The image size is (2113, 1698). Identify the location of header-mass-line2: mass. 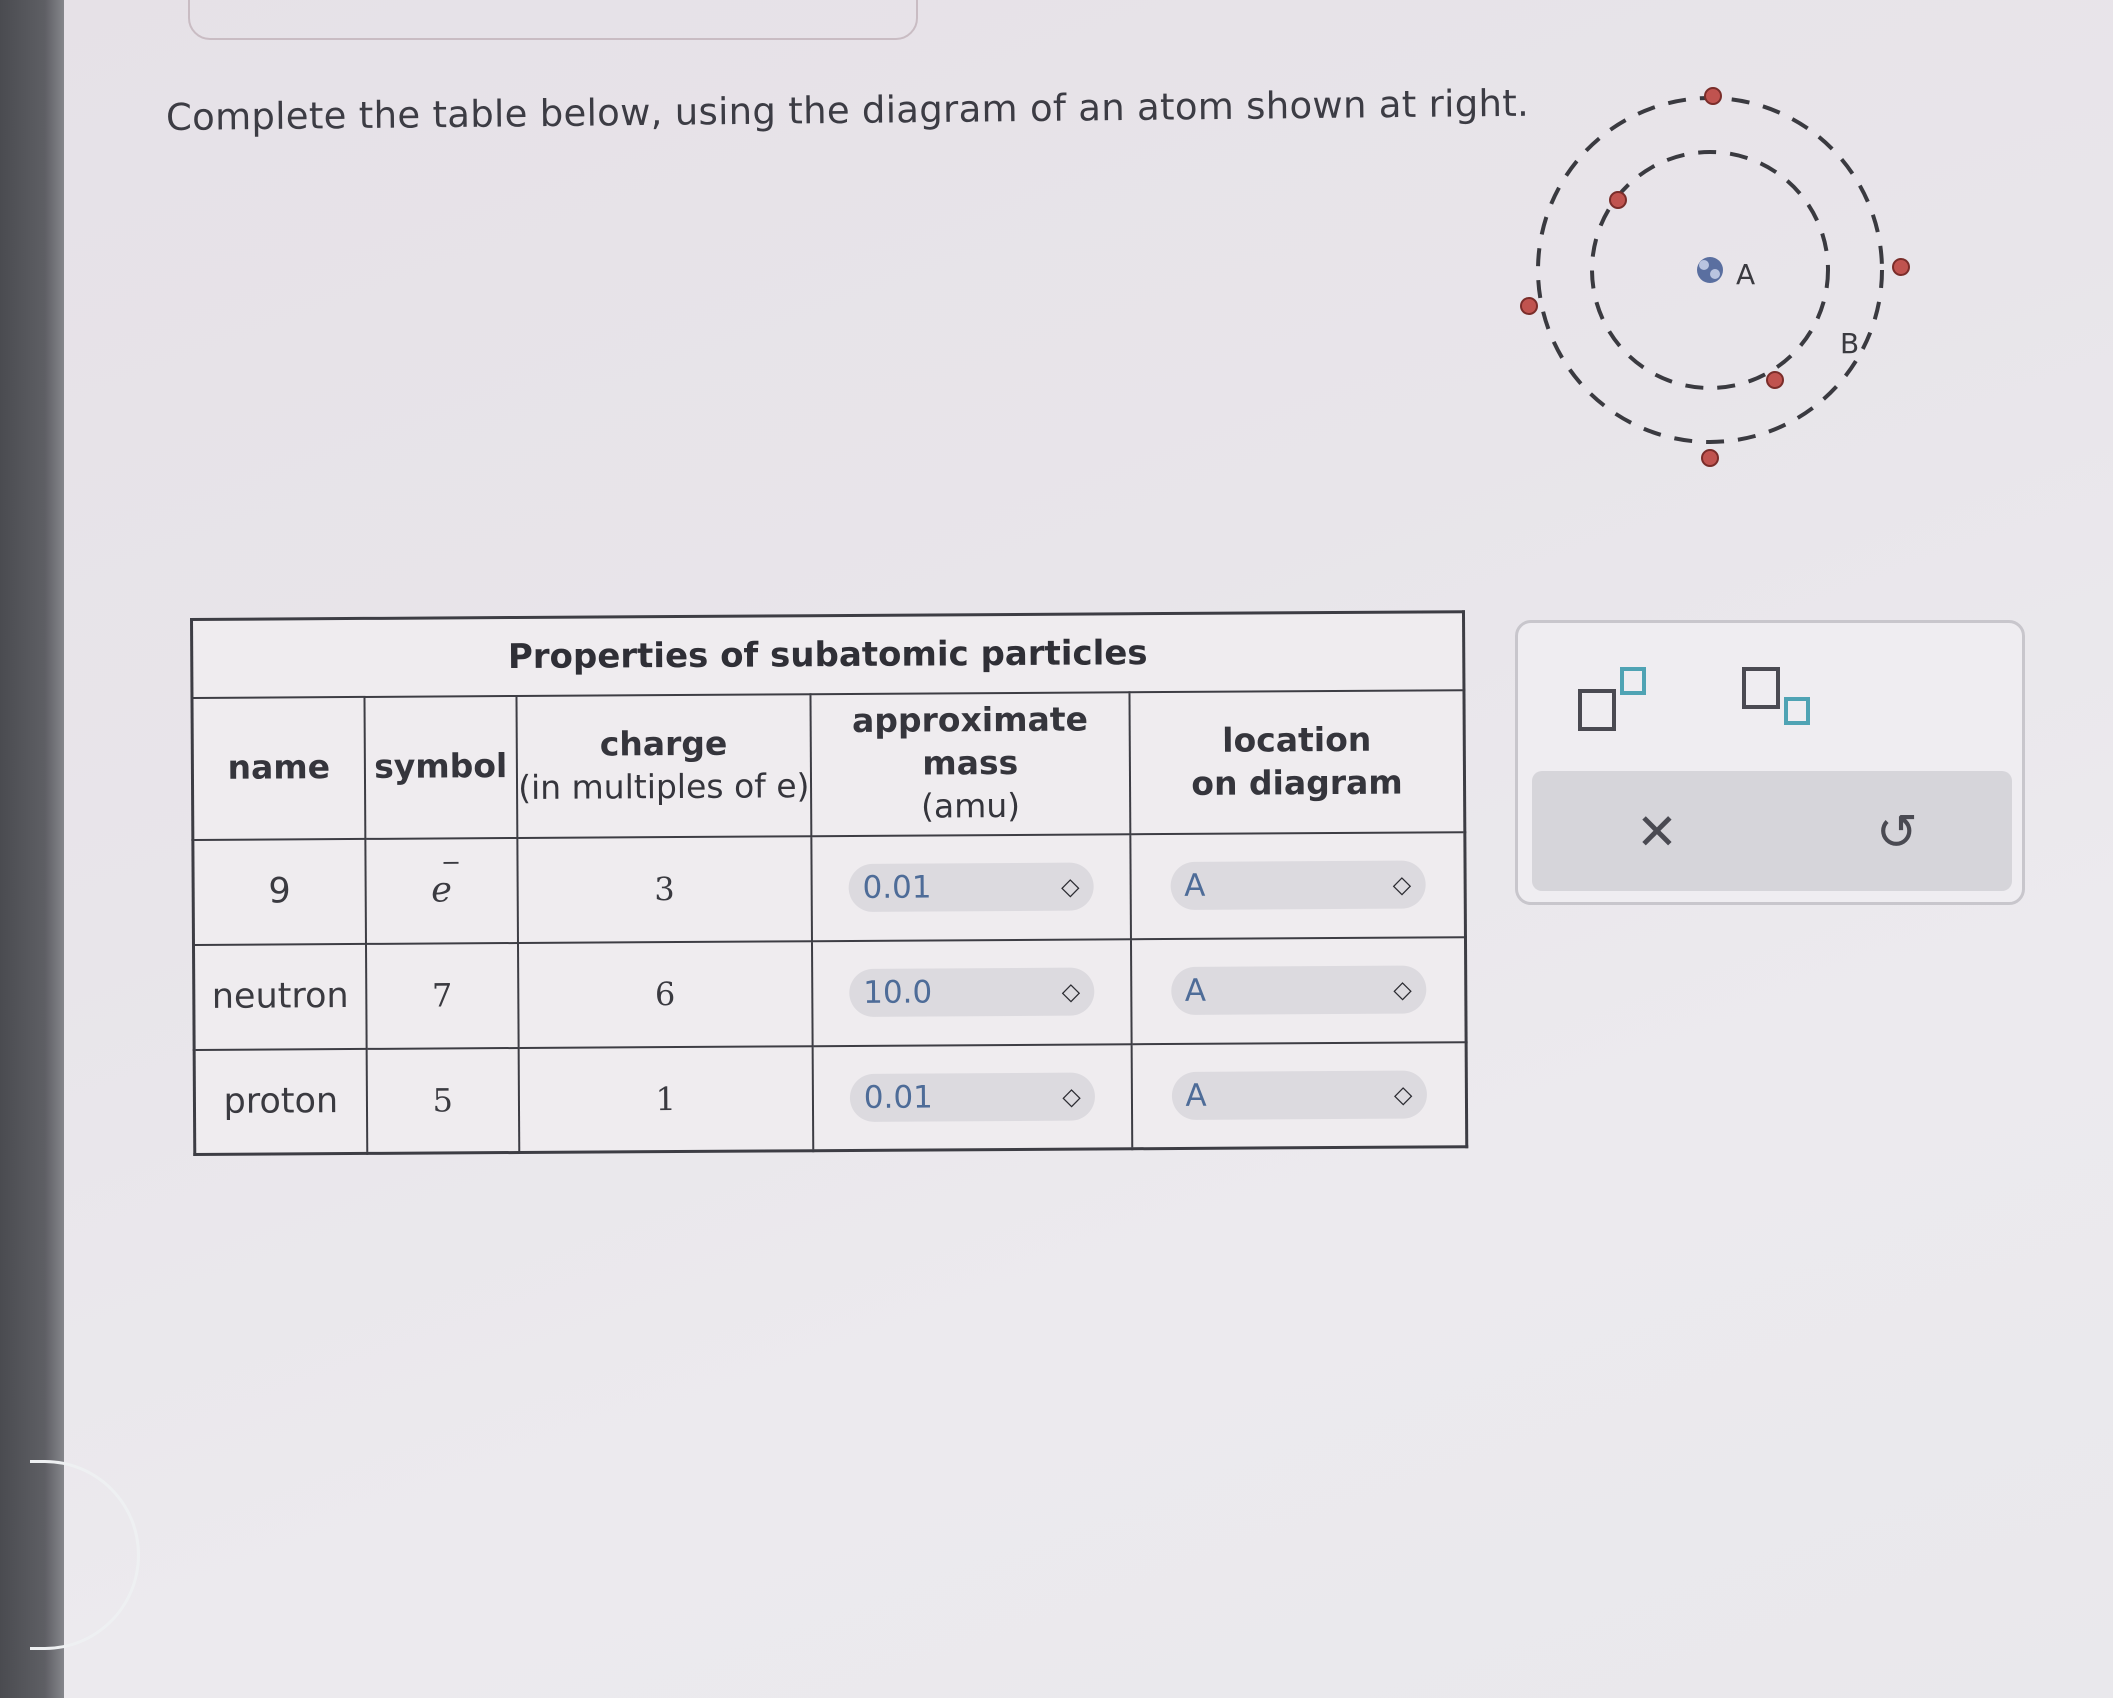
(970, 762).